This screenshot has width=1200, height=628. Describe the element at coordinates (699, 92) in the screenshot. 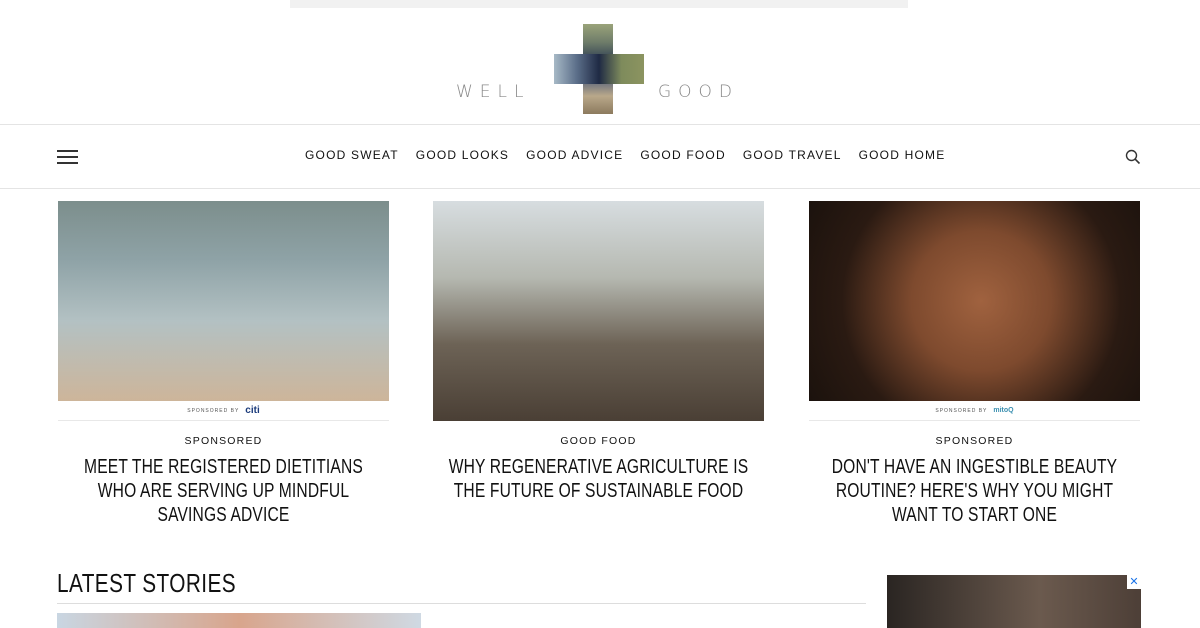

I see `logo-word-good: GOOD` at that location.